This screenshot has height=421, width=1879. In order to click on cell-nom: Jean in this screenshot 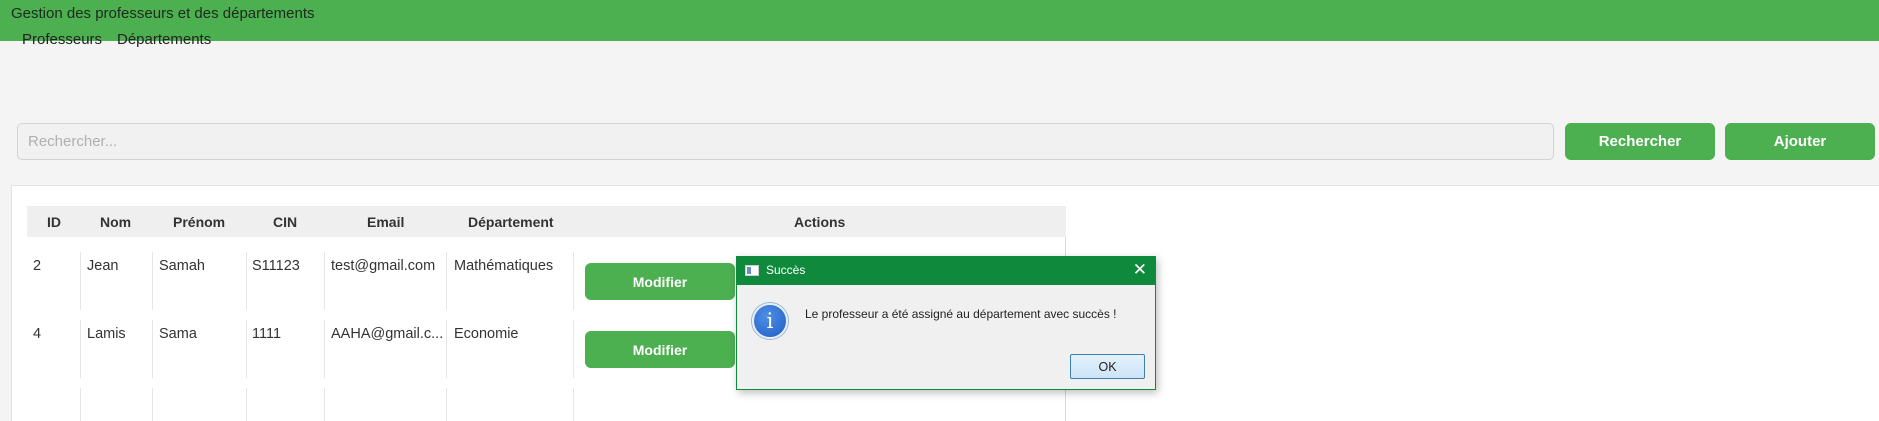, I will do `click(103, 266)`.